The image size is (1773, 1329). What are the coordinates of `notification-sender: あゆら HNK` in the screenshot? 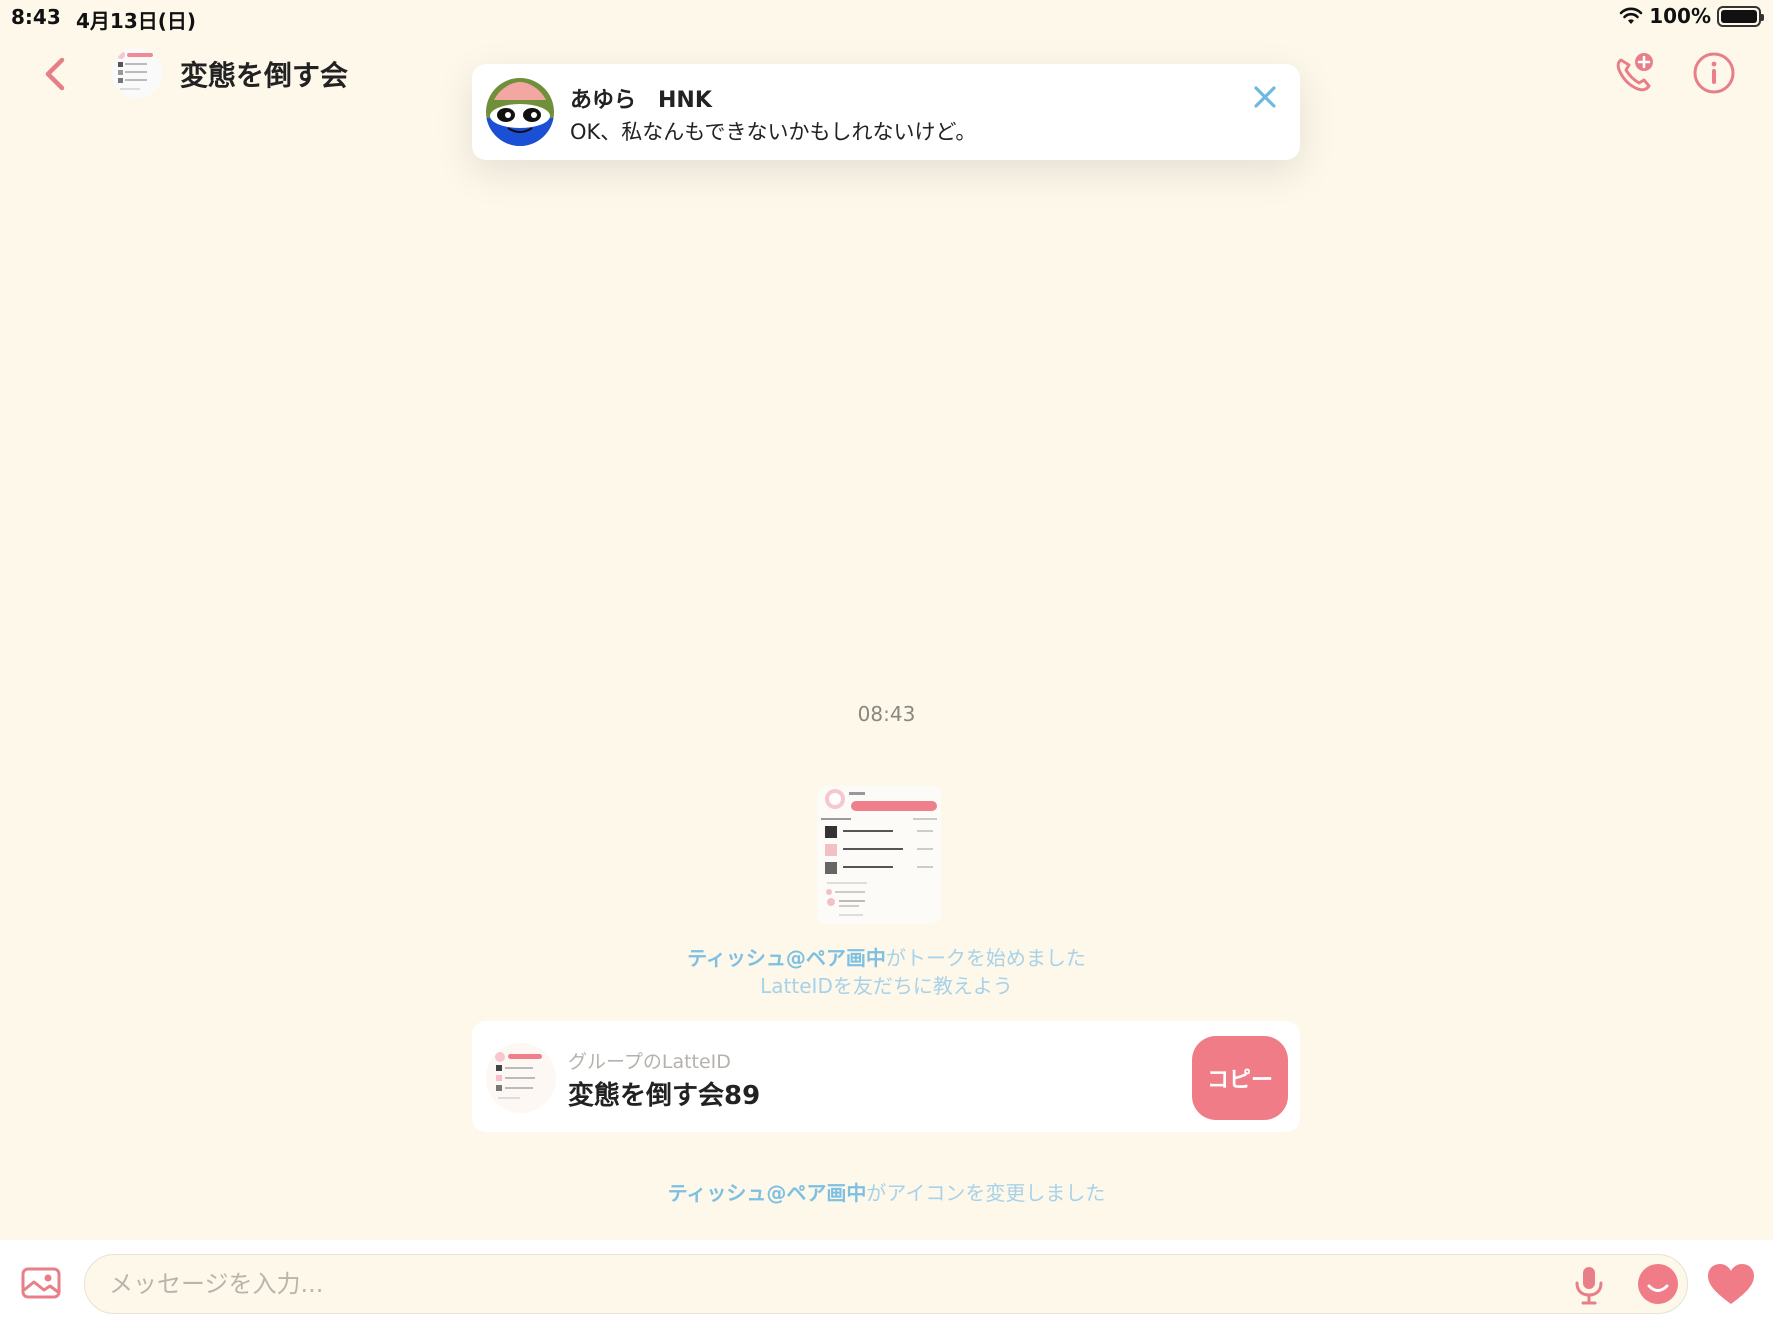 It's located at (641, 100).